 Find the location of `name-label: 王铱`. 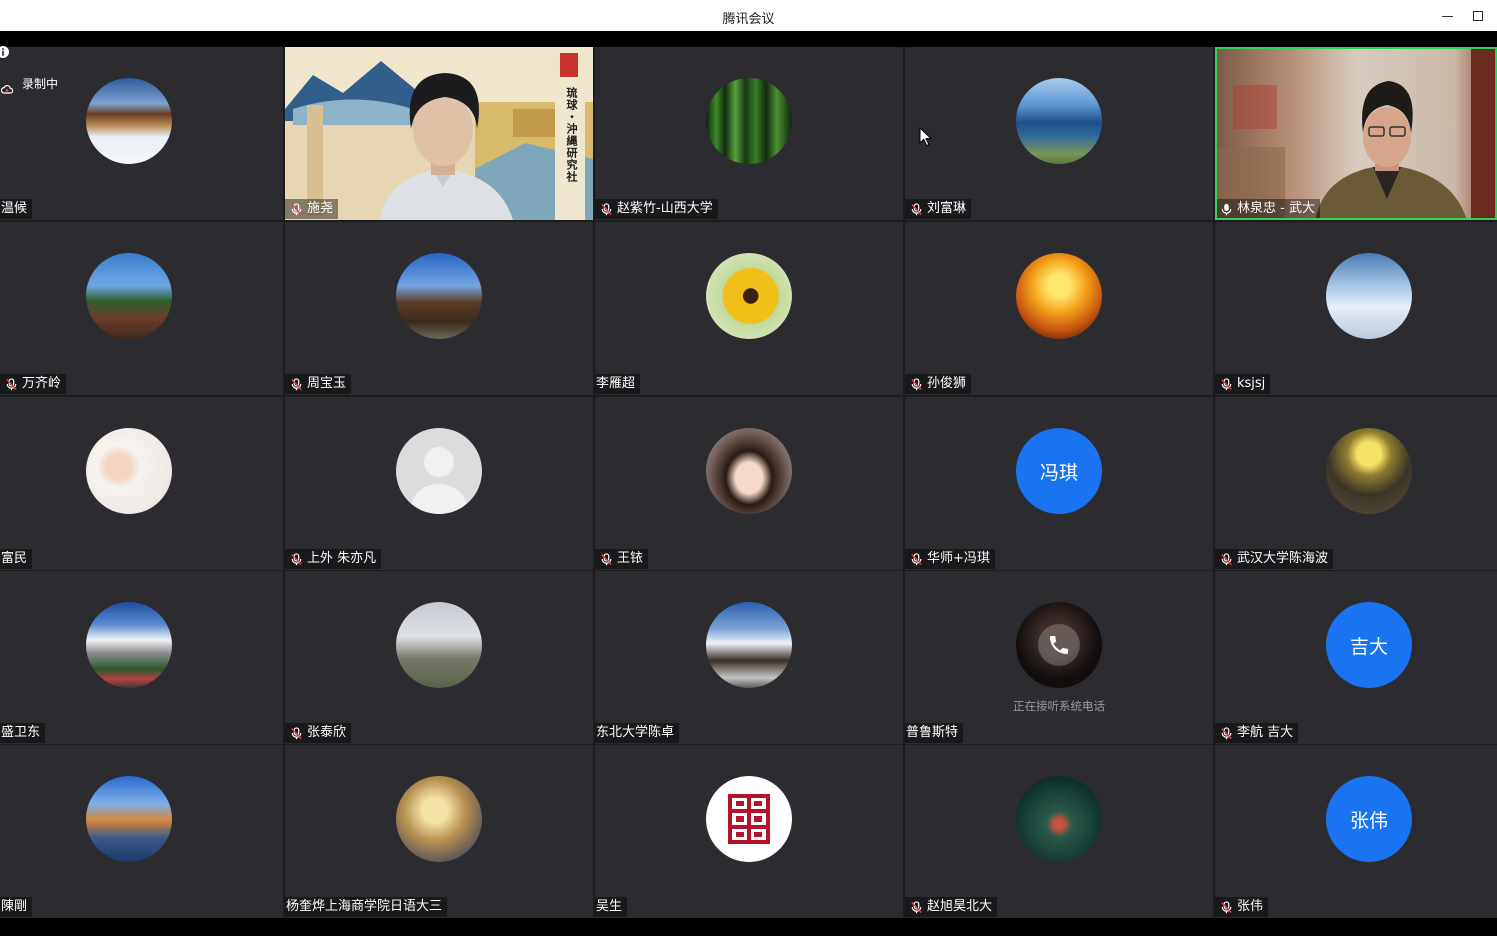

name-label: 王铱 is located at coordinates (622, 559).